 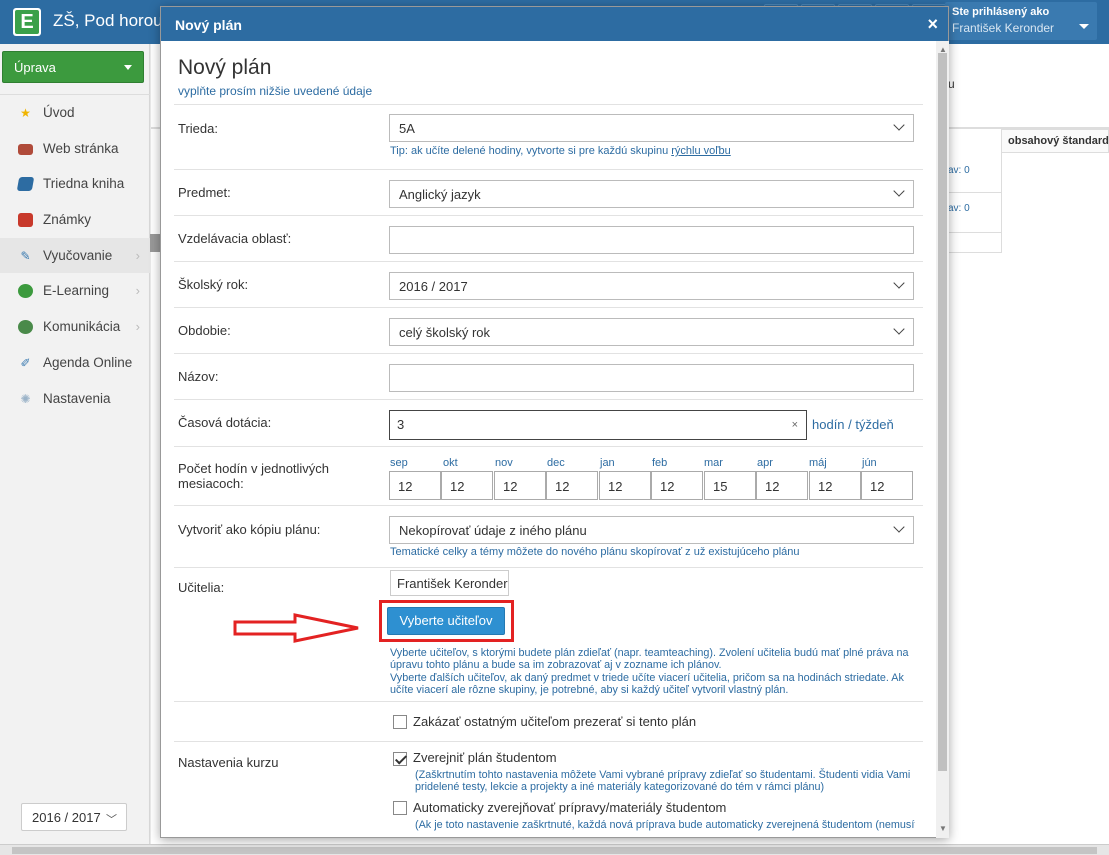 I want to click on edit-button: Úprava, so click(x=73, y=67).